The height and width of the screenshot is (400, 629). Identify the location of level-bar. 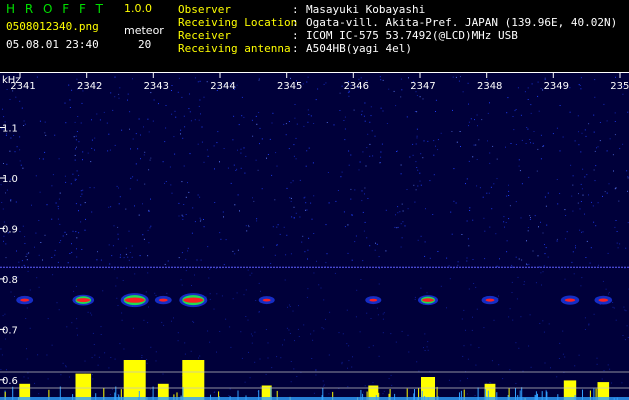
(193, 380).